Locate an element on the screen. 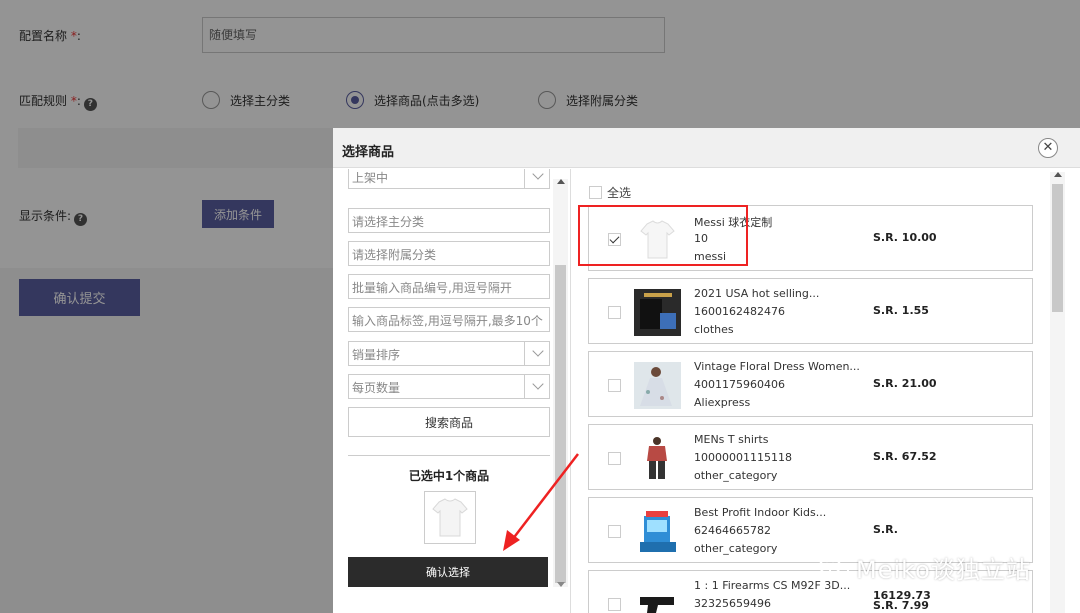  watermark: Meiko谈独立站 is located at coordinates (924, 567).